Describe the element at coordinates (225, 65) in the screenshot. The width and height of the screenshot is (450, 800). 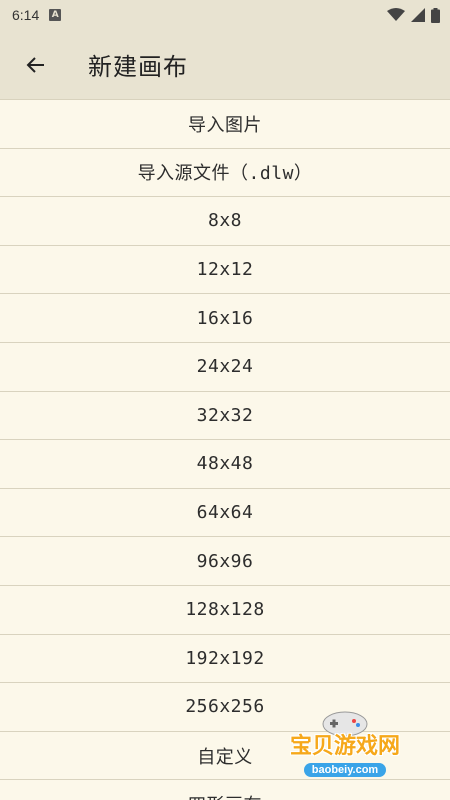
I see `app-bar: 新建画布` at that location.